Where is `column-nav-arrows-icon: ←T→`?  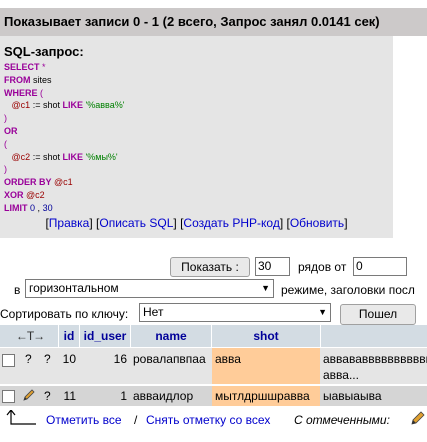
column-nav-arrows-icon: ←T→ is located at coordinates (30, 336).